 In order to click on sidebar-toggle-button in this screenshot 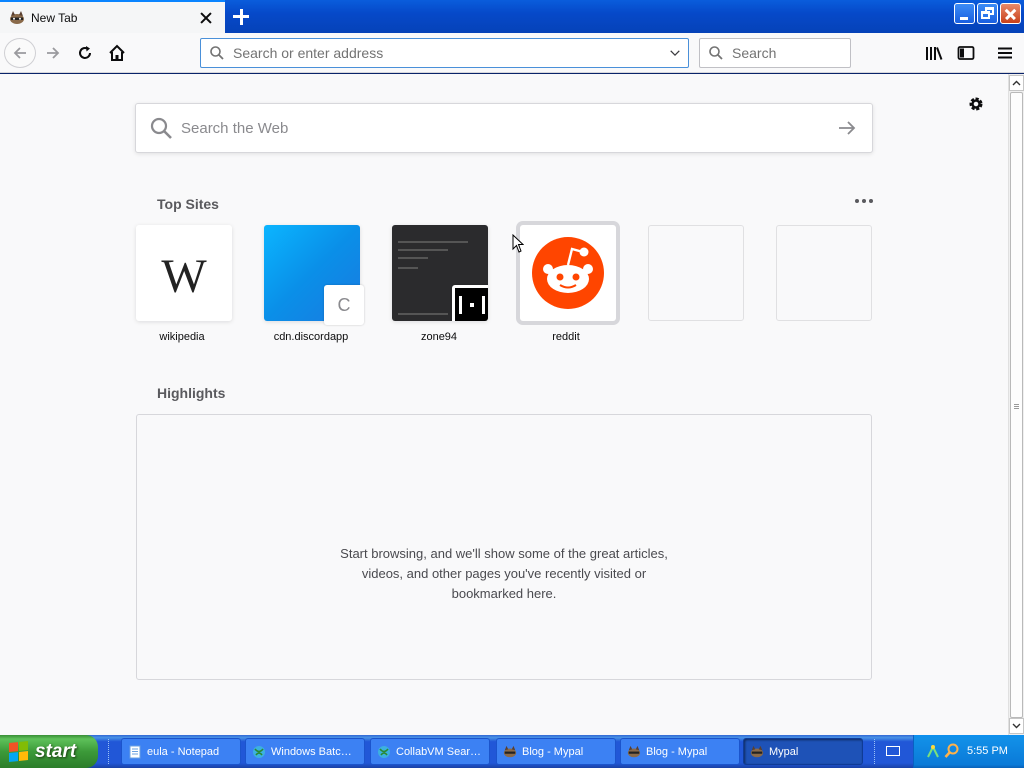, I will do `click(966, 53)`.